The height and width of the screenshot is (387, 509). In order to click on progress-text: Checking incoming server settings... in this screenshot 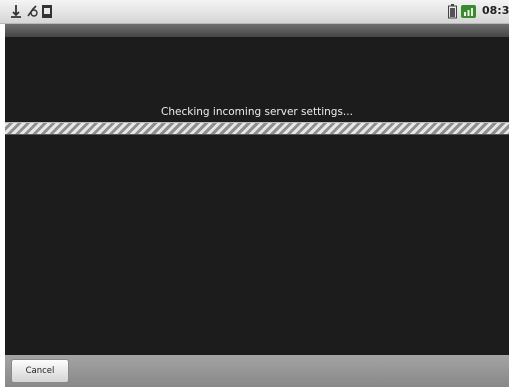, I will do `click(257, 112)`.